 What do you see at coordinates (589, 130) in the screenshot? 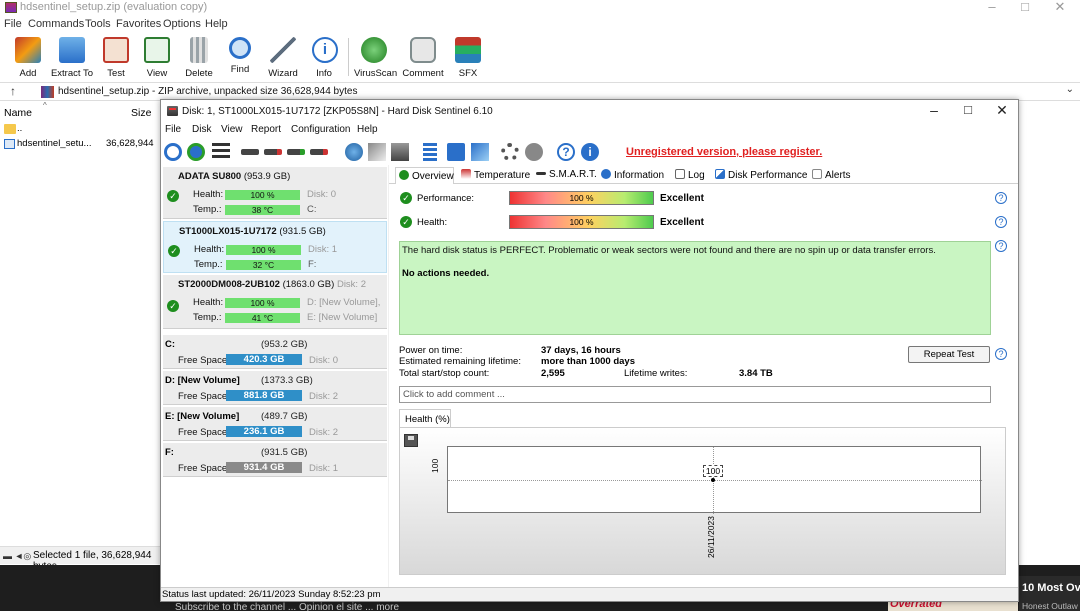
I see `hds-menubar: File Disk View Report Configuration Help` at bounding box center [589, 130].